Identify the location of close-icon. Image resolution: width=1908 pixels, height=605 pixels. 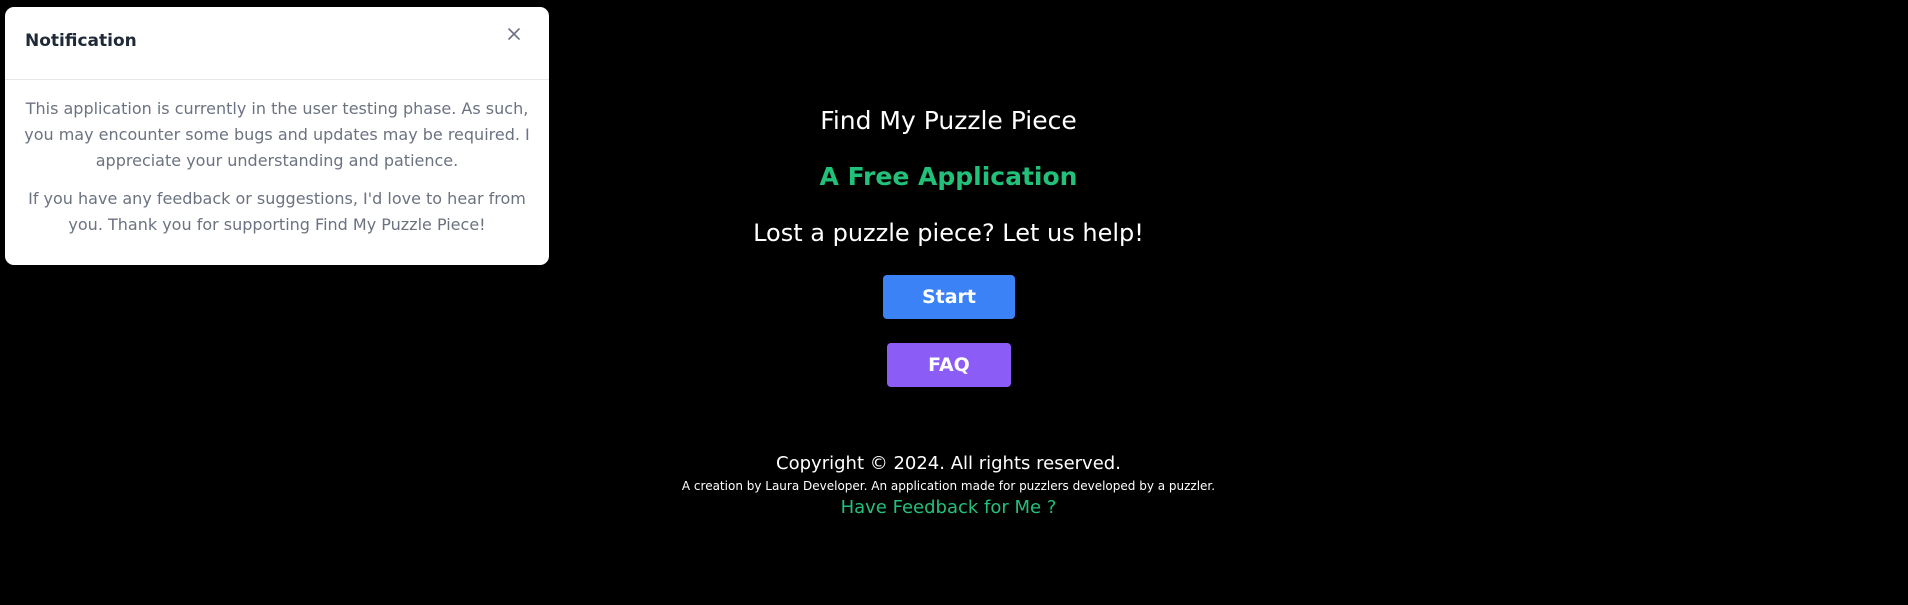
(514, 34).